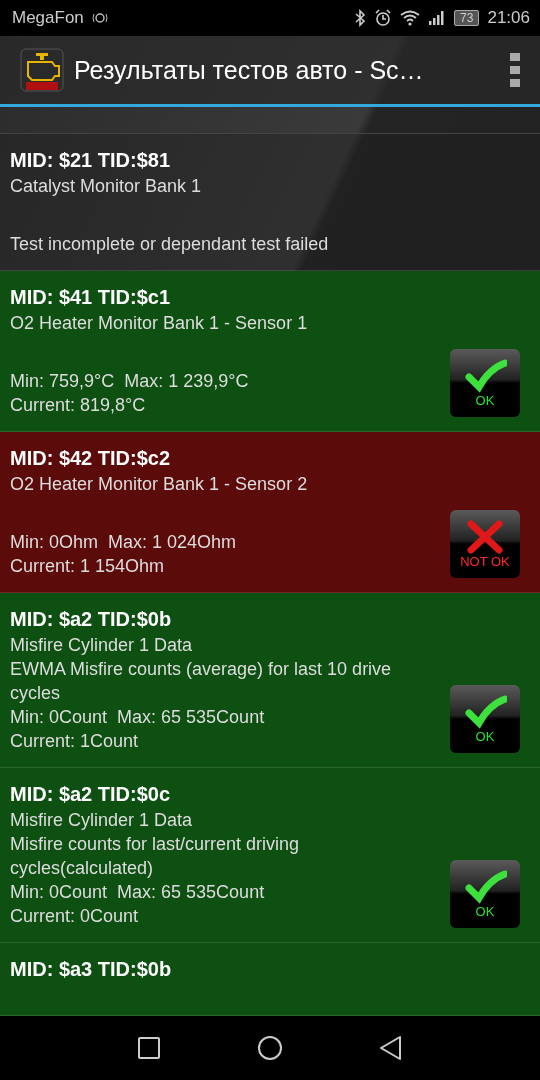 The image size is (540, 1080). What do you see at coordinates (467, 18) in the screenshot?
I see `battery-level: 73` at bounding box center [467, 18].